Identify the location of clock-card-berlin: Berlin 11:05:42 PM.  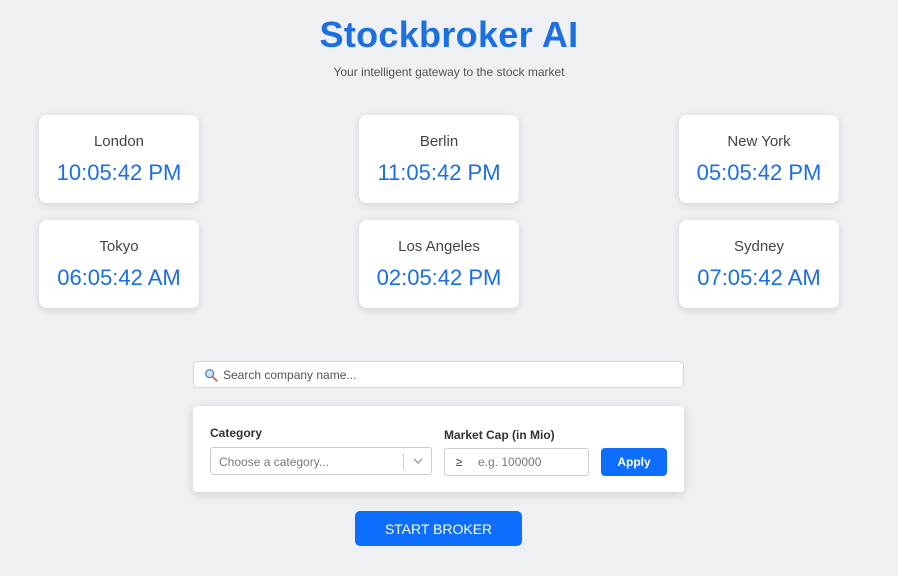
(439, 159).